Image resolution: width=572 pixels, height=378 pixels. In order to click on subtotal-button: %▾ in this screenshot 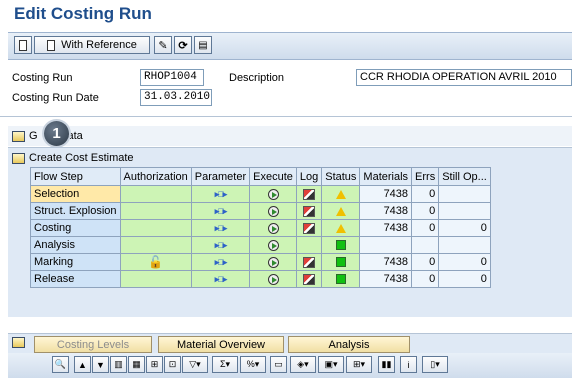, I will do `click(253, 364)`.